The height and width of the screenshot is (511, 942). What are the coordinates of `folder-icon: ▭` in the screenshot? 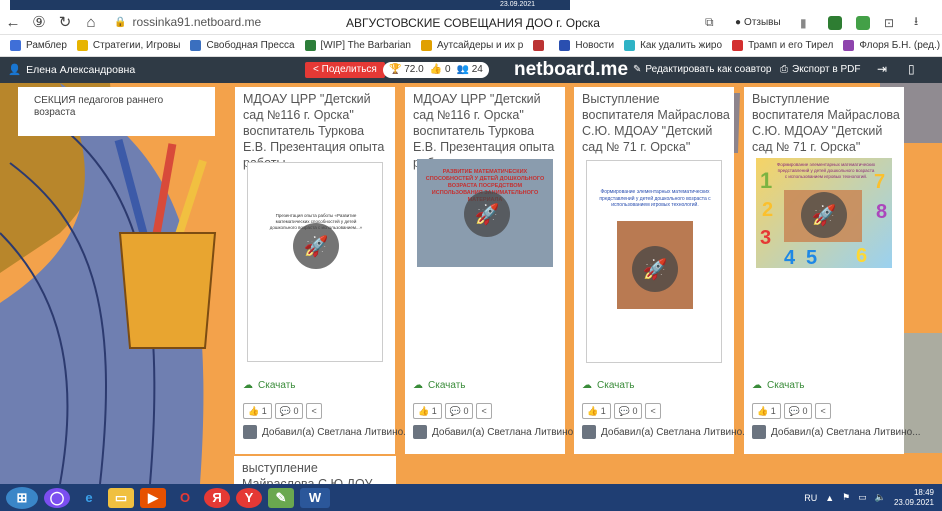 It's located at (121, 497).